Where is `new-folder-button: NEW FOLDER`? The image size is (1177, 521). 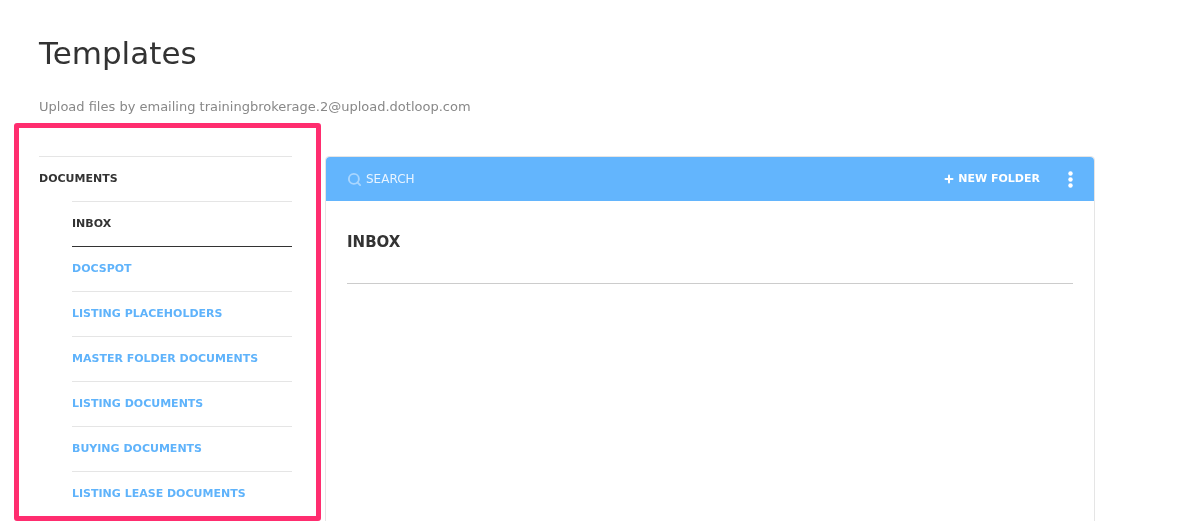
new-folder-button: NEW FOLDER is located at coordinates (991, 179).